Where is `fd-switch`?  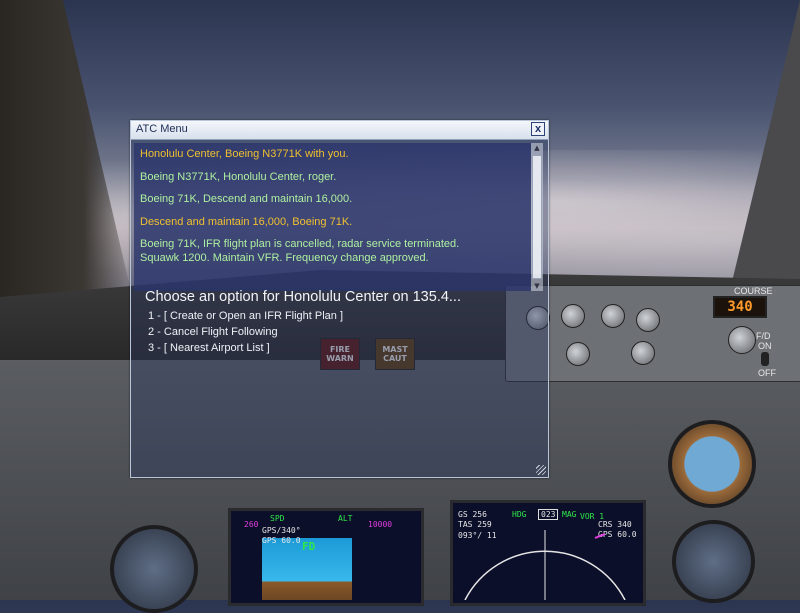
fd-switch is located at coordinates (765, 359).